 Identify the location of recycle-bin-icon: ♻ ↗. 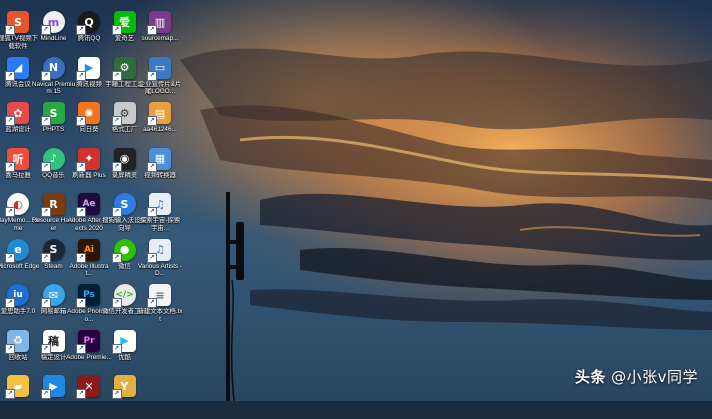
(17, 341).